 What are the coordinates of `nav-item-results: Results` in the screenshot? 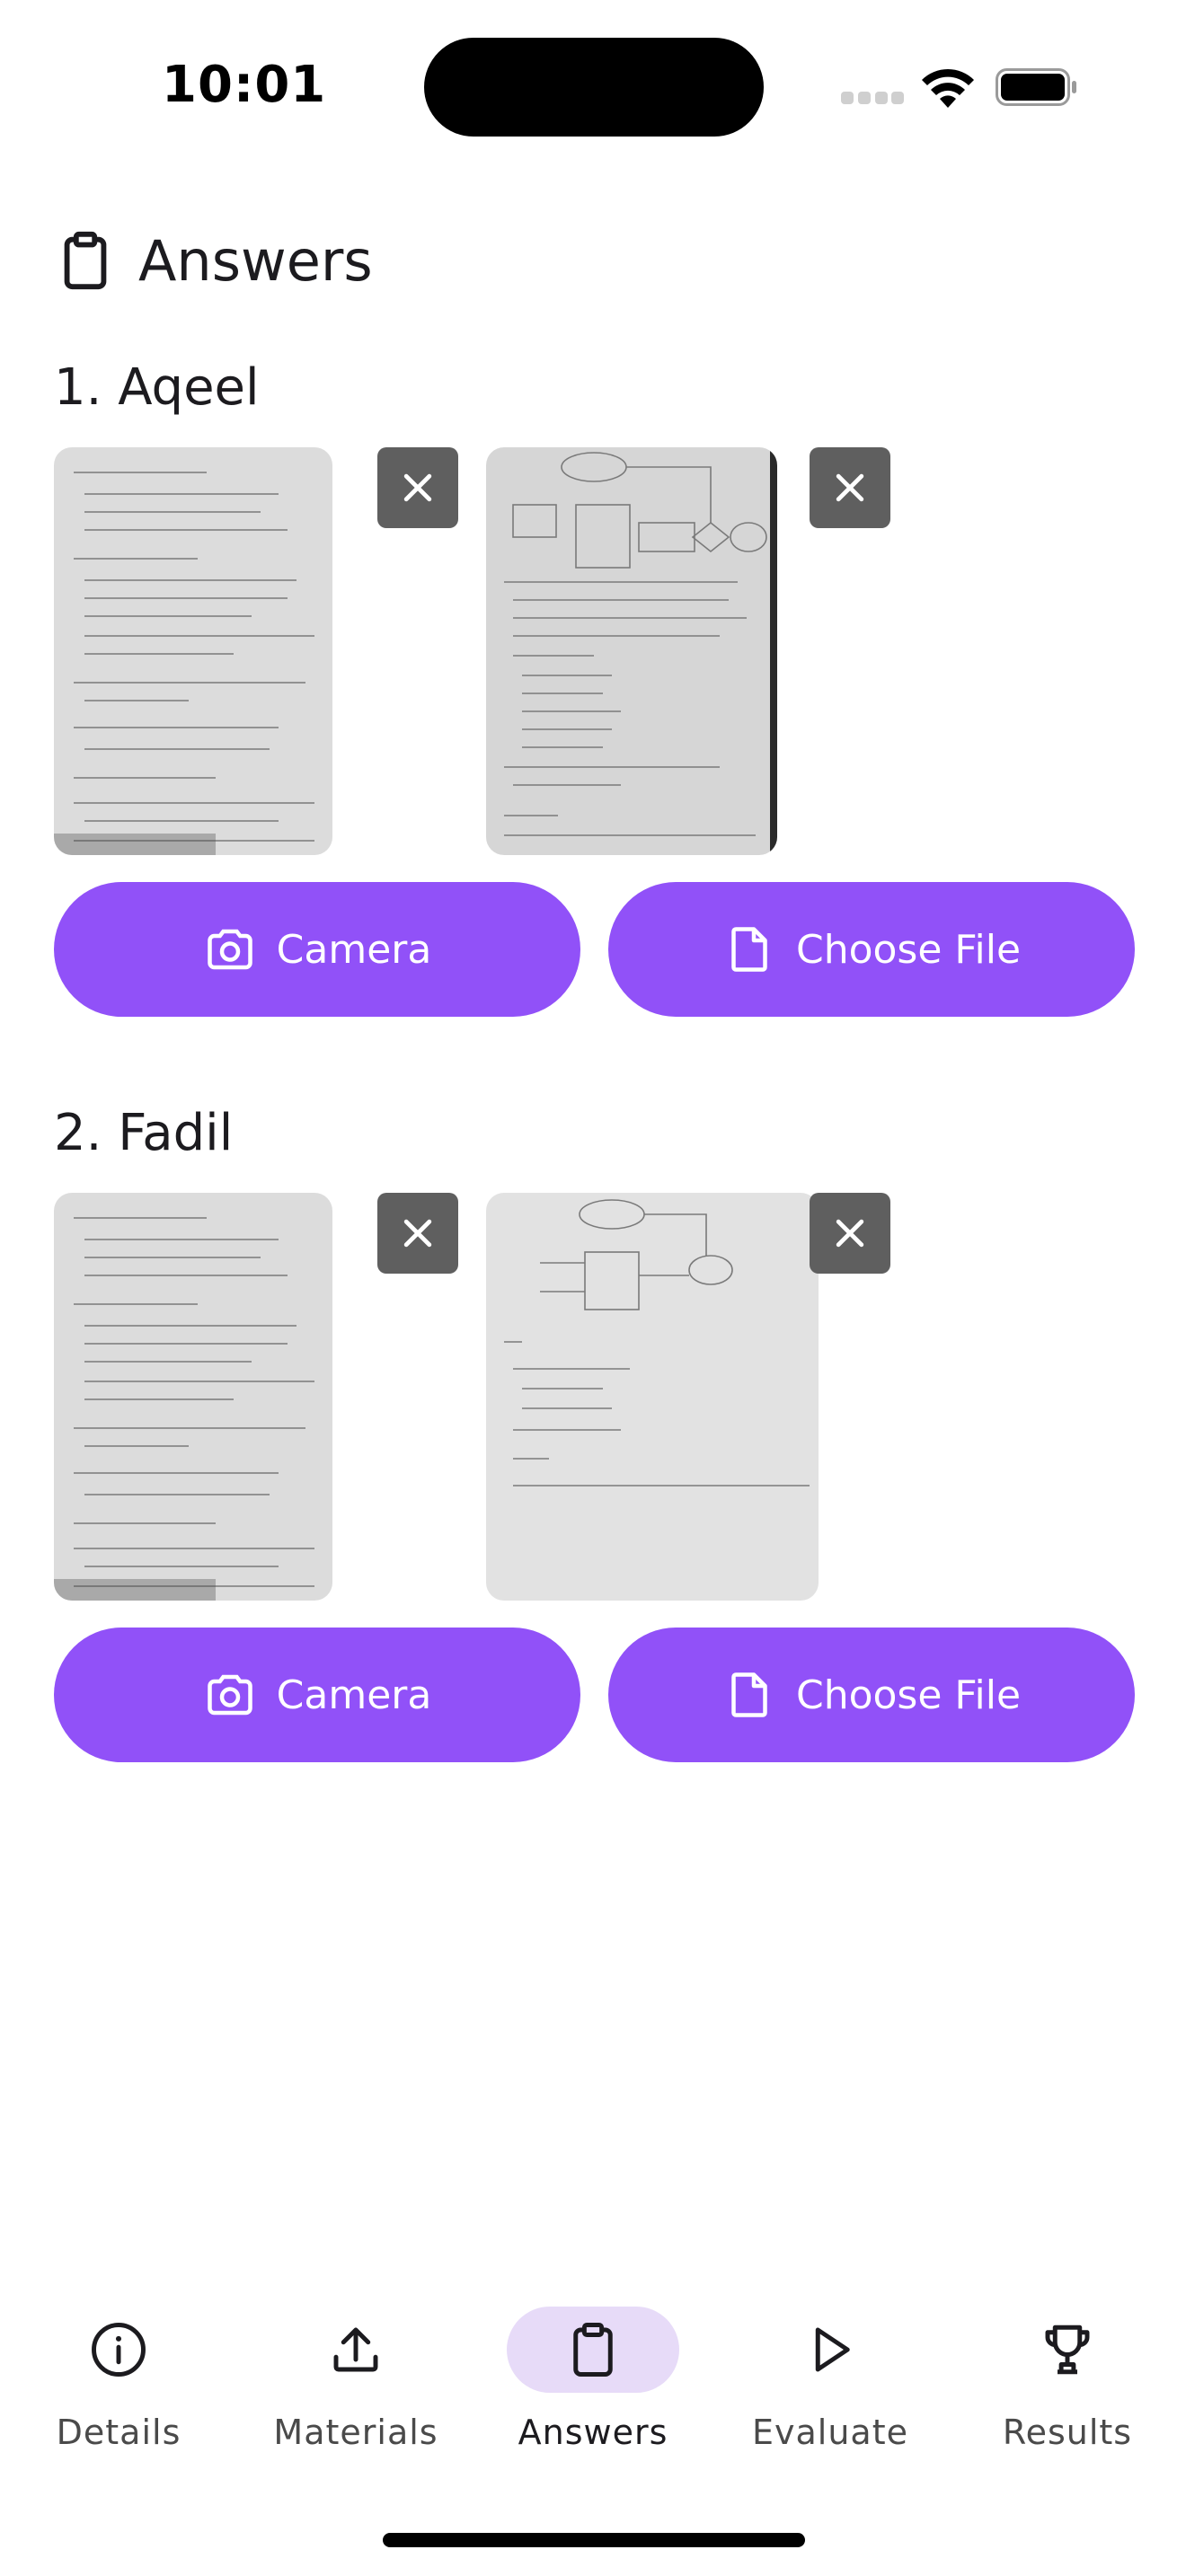 It's located at (1067, 2380).